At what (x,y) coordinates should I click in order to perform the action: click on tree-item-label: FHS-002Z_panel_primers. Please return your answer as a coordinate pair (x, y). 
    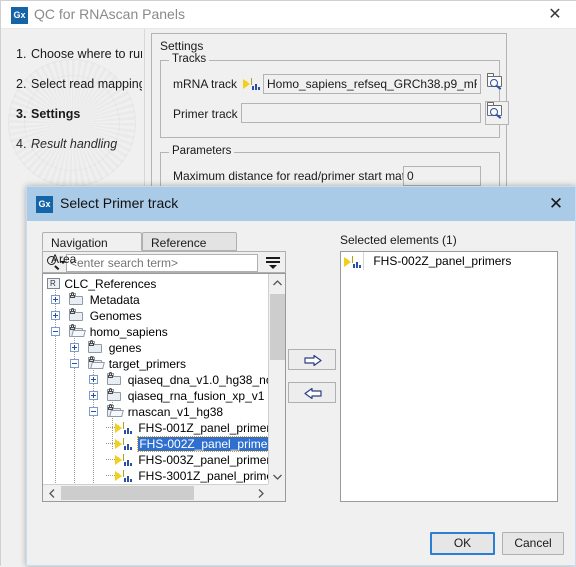
    Looking at the image, I should click on (203, 443).